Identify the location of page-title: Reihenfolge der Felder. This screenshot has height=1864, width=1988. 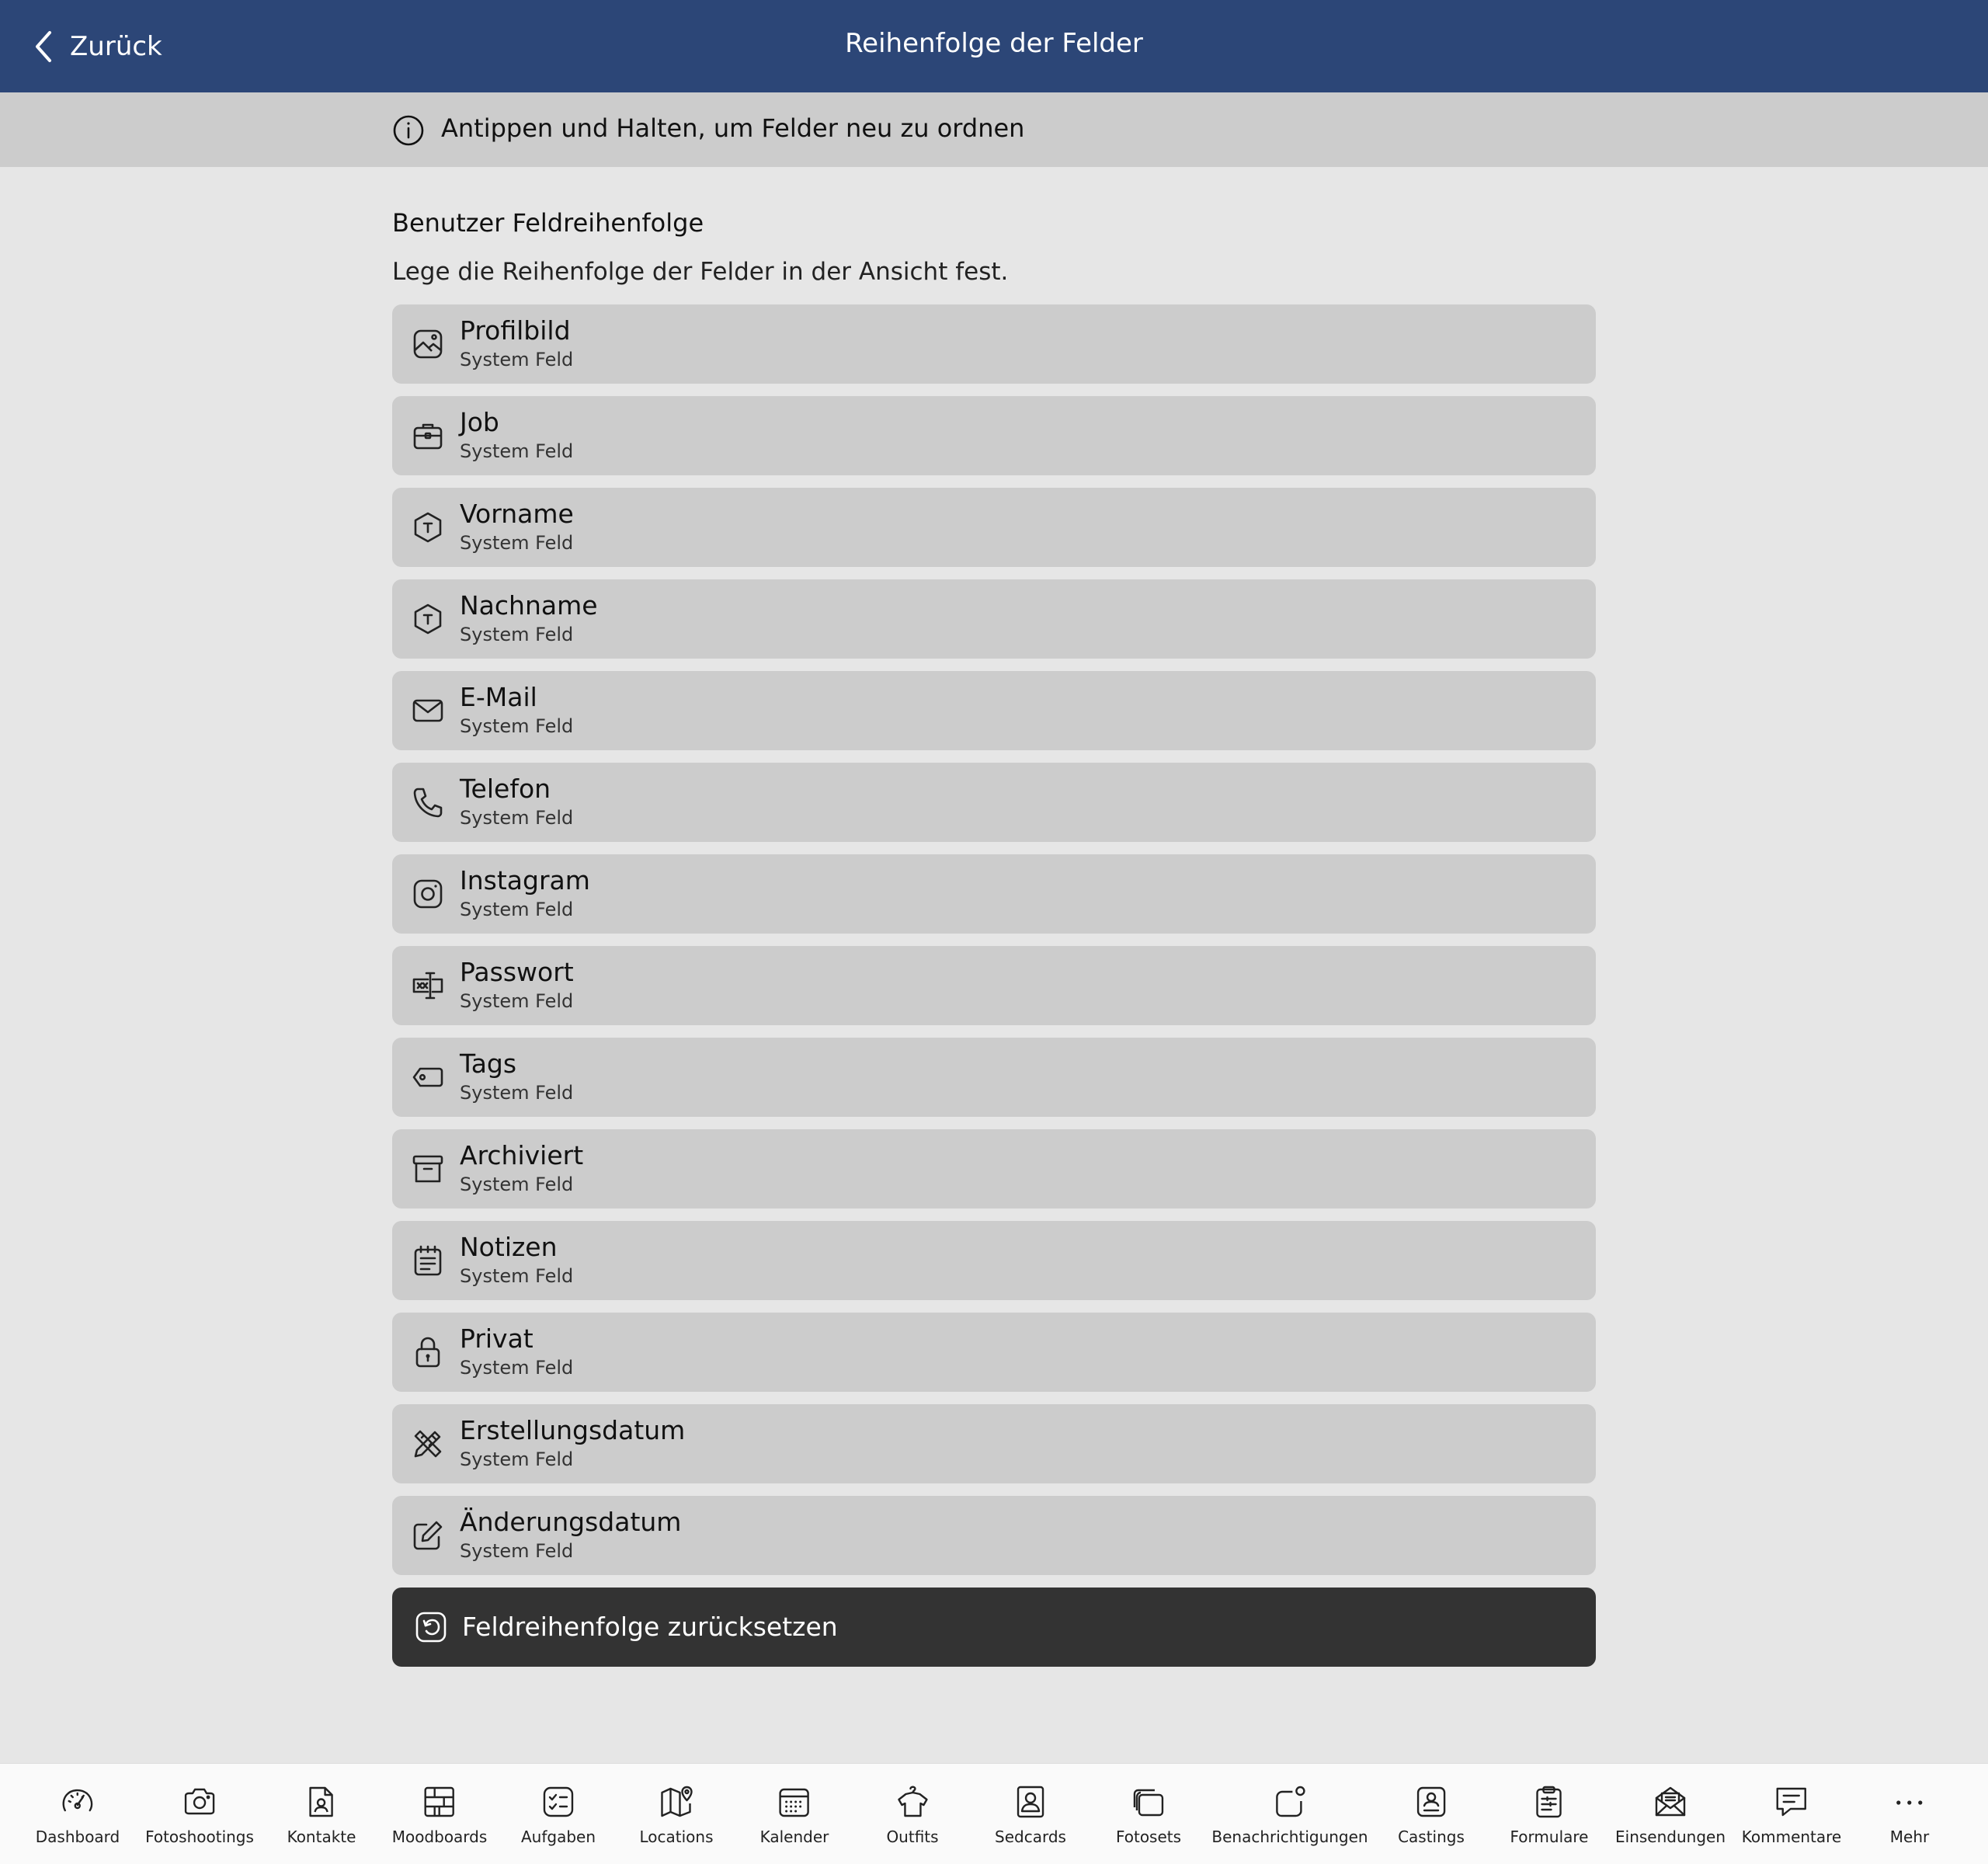
(994, 43).